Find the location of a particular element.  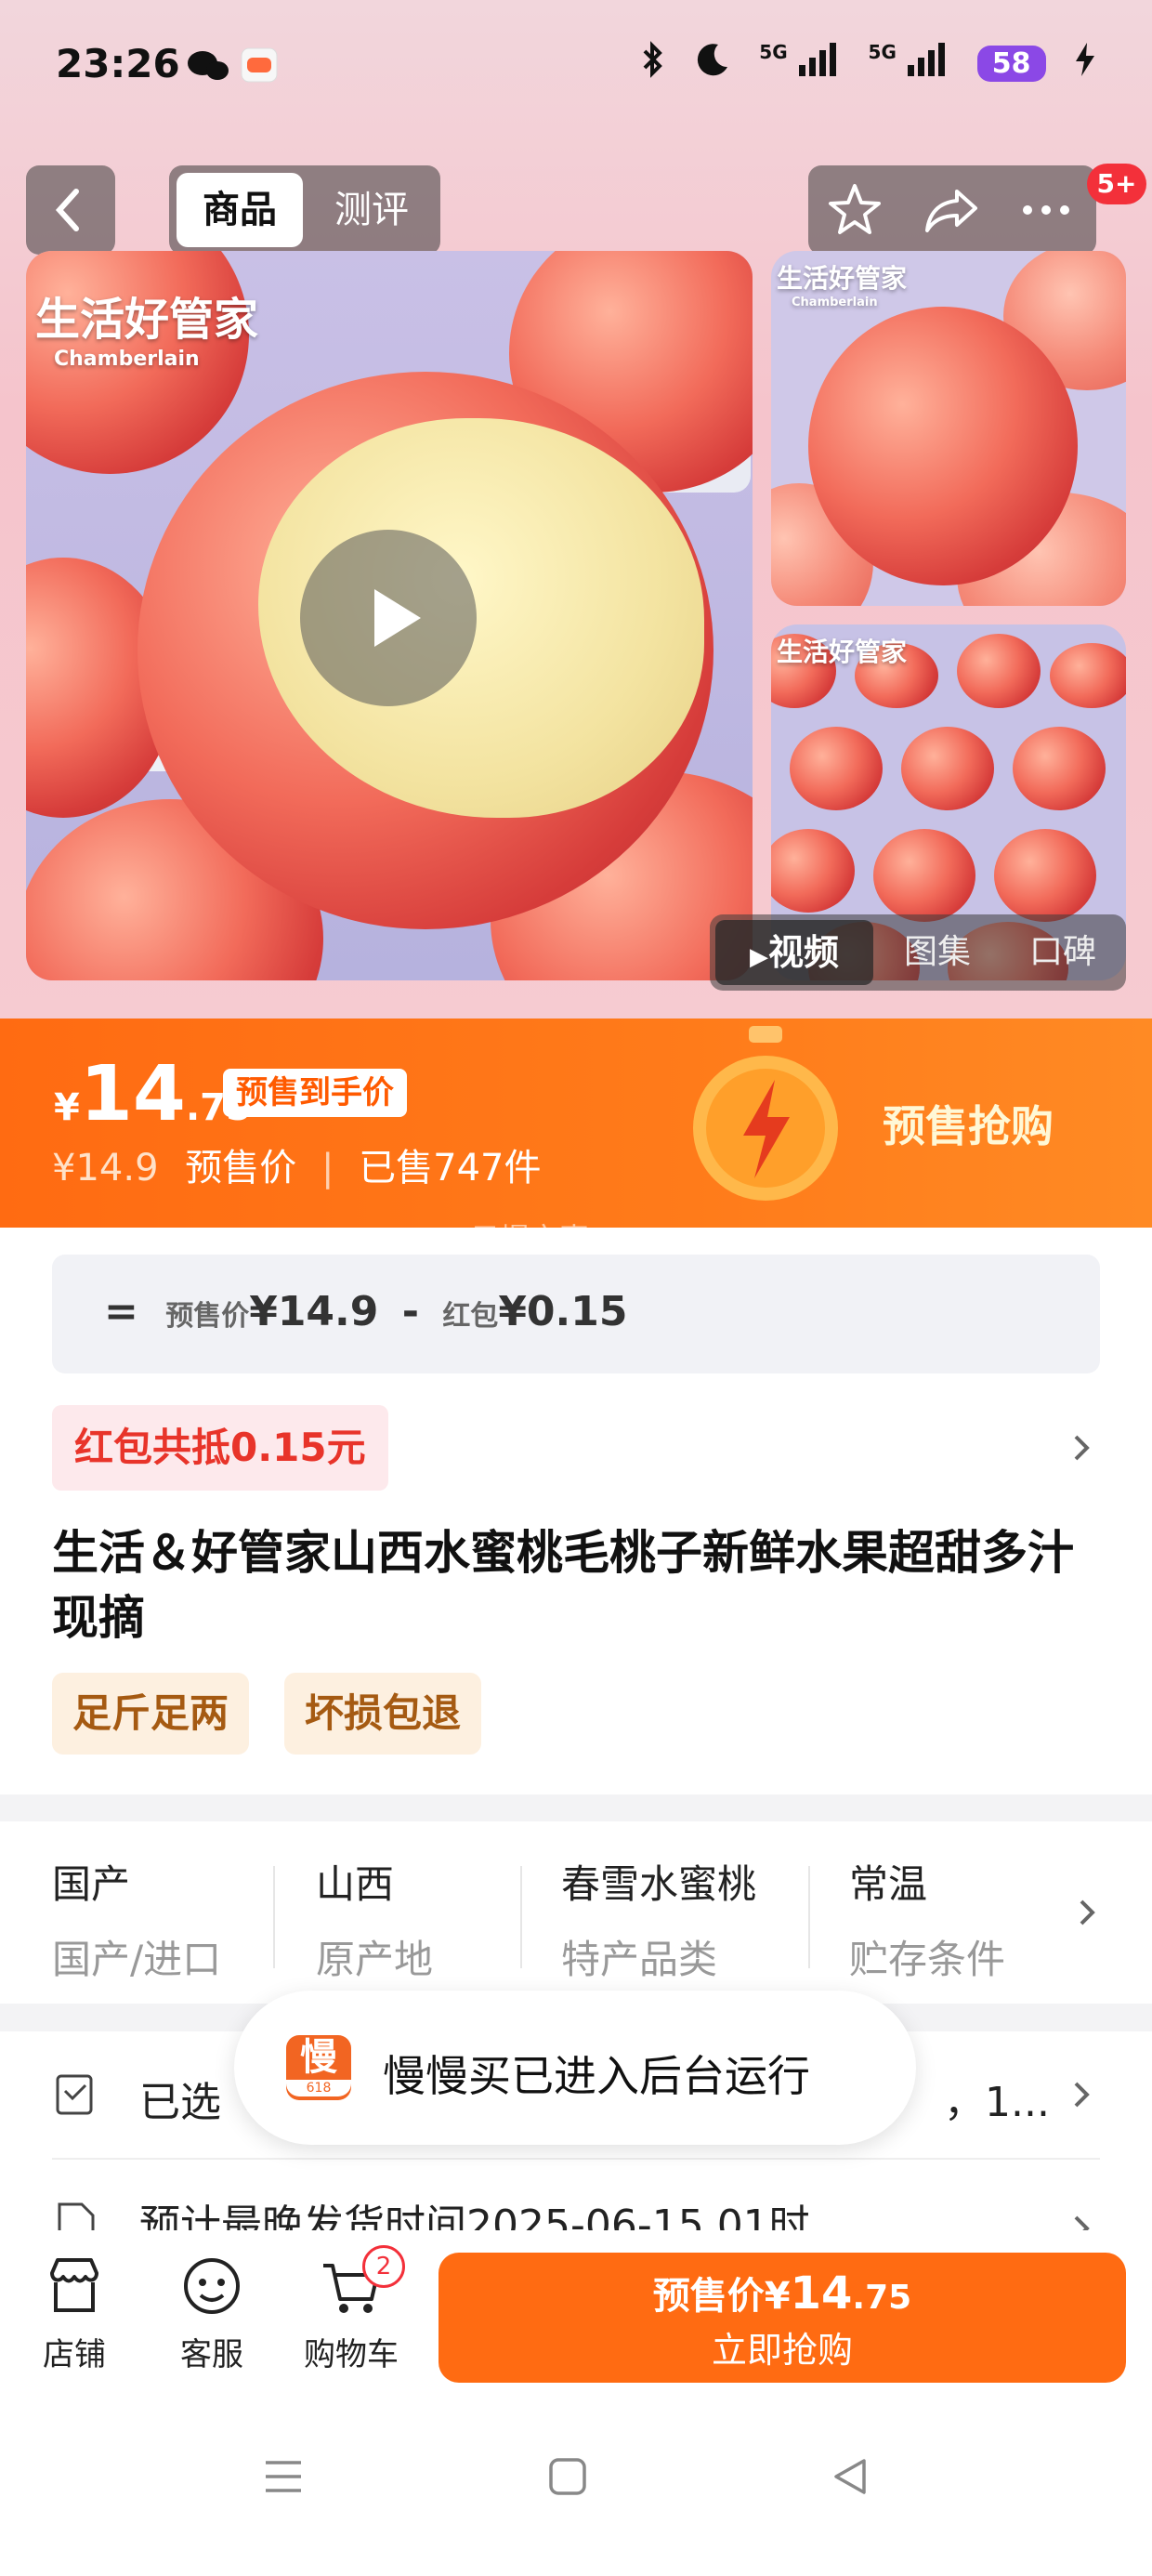

signal-icon-1: 5G is located at coordinates (799, 63).